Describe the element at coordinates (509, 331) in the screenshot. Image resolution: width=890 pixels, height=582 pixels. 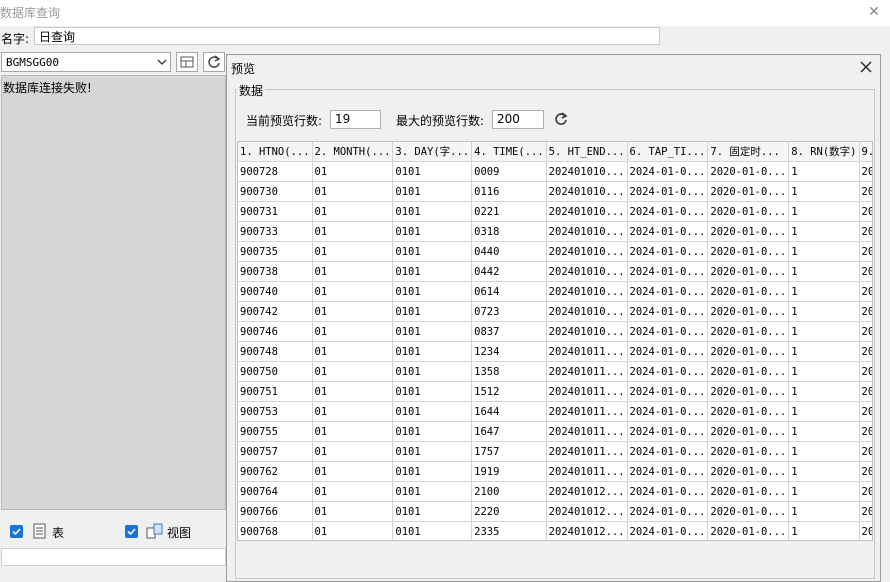
I see `table-cell: 0837` at that location.